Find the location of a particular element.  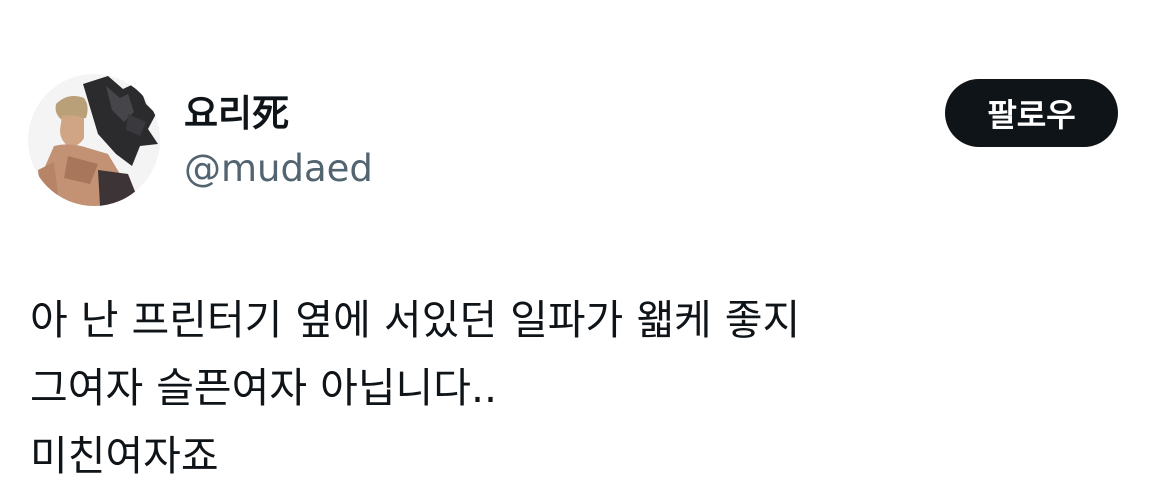

avatar is located at coordinates (94, 140).